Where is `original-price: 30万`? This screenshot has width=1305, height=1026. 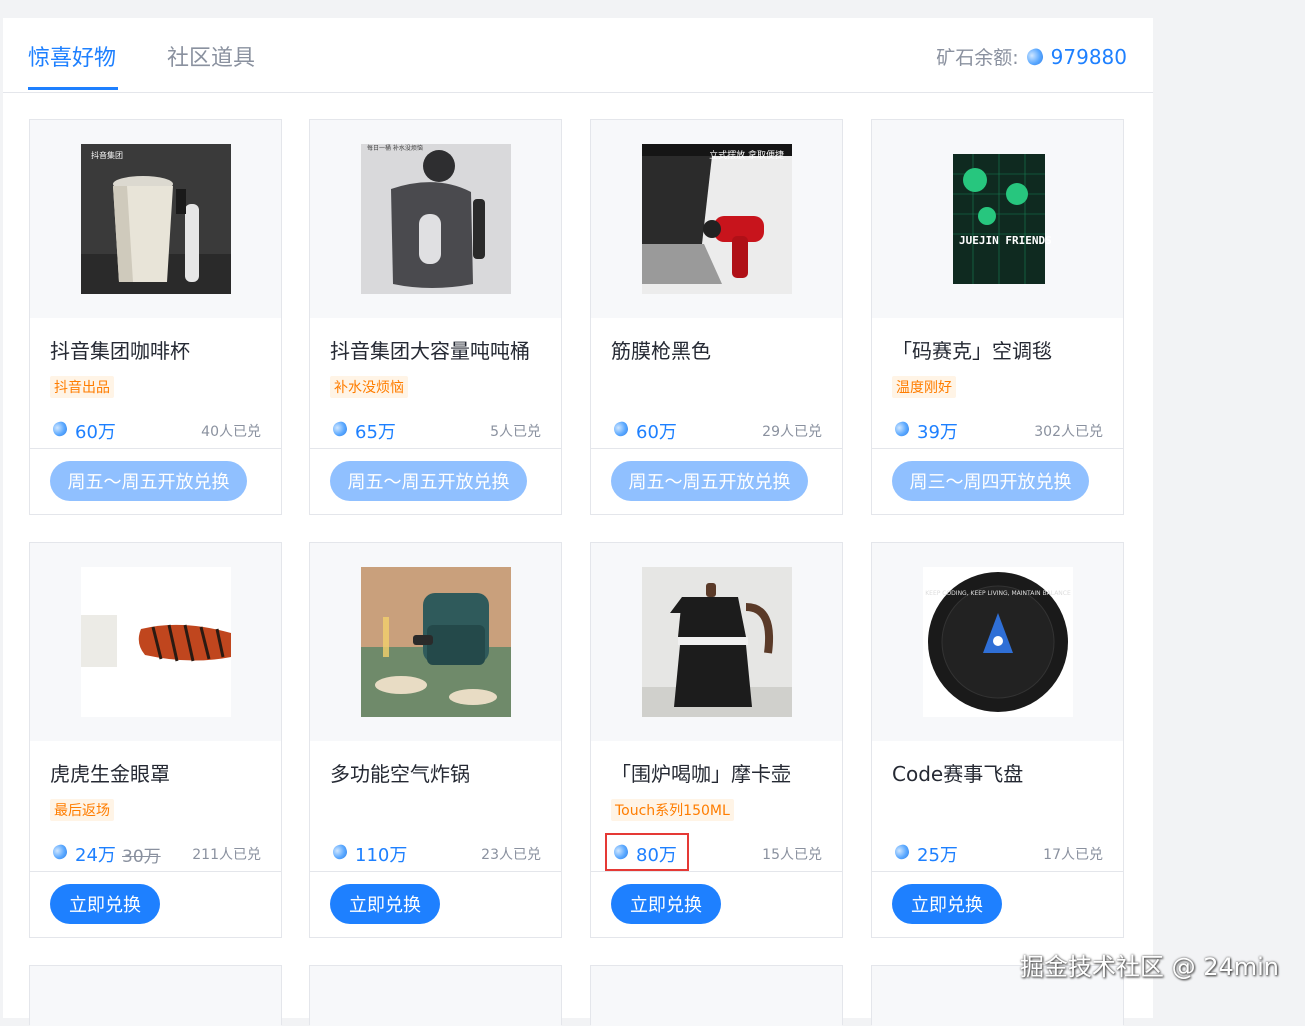
original-price: 30万 is located at coordinates (141, 857).